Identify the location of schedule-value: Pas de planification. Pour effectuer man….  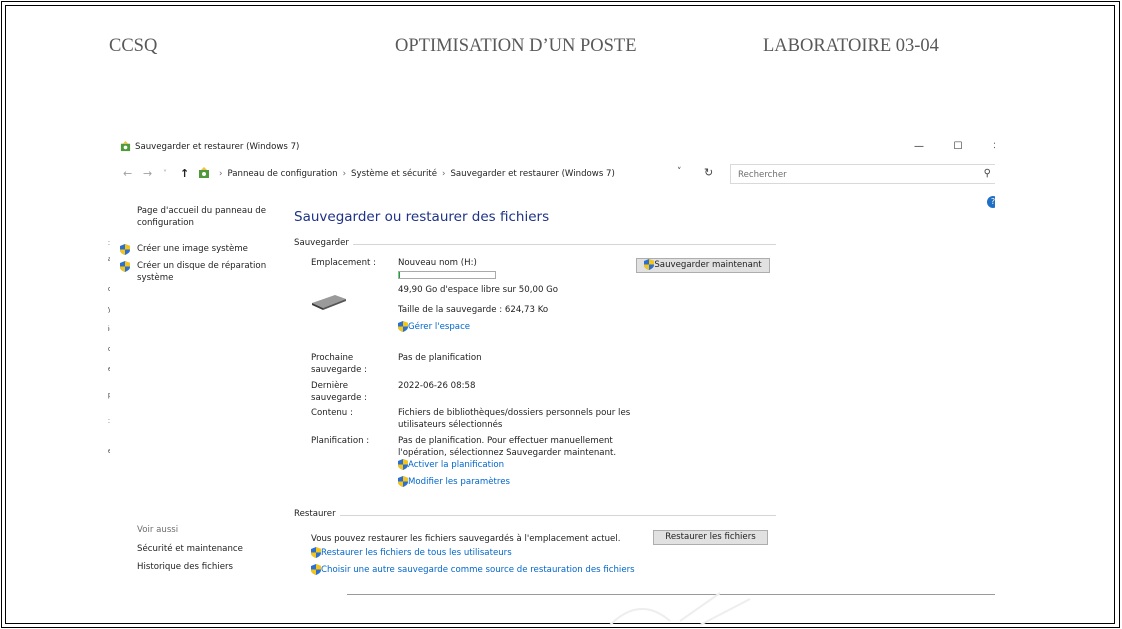
(507, 447).